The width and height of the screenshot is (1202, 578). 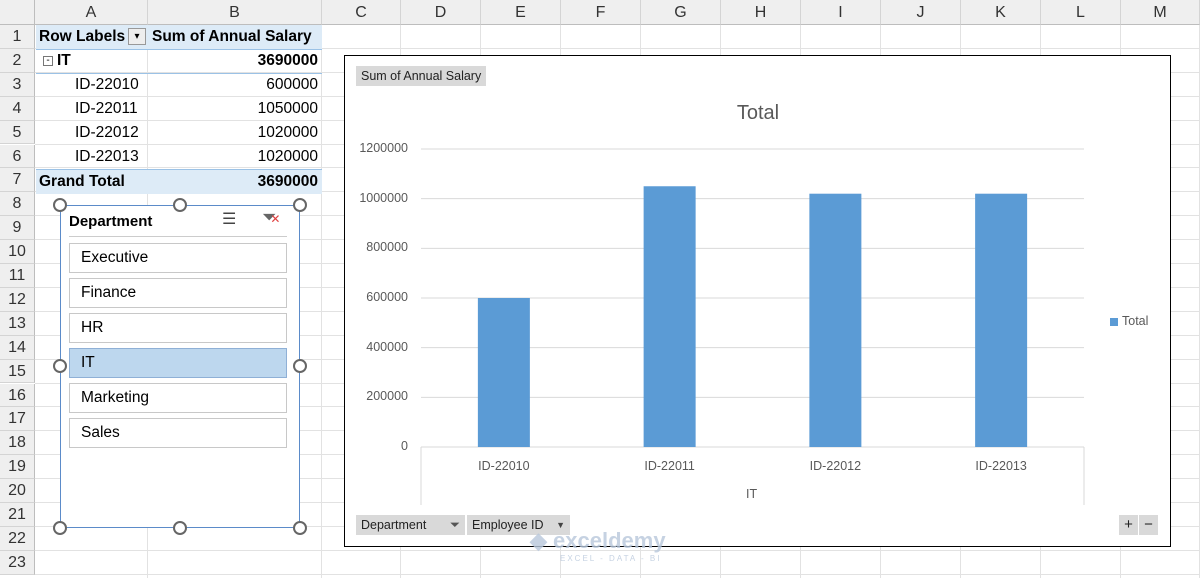 I want to click on department-label: Department, so click(x=394, y=525).